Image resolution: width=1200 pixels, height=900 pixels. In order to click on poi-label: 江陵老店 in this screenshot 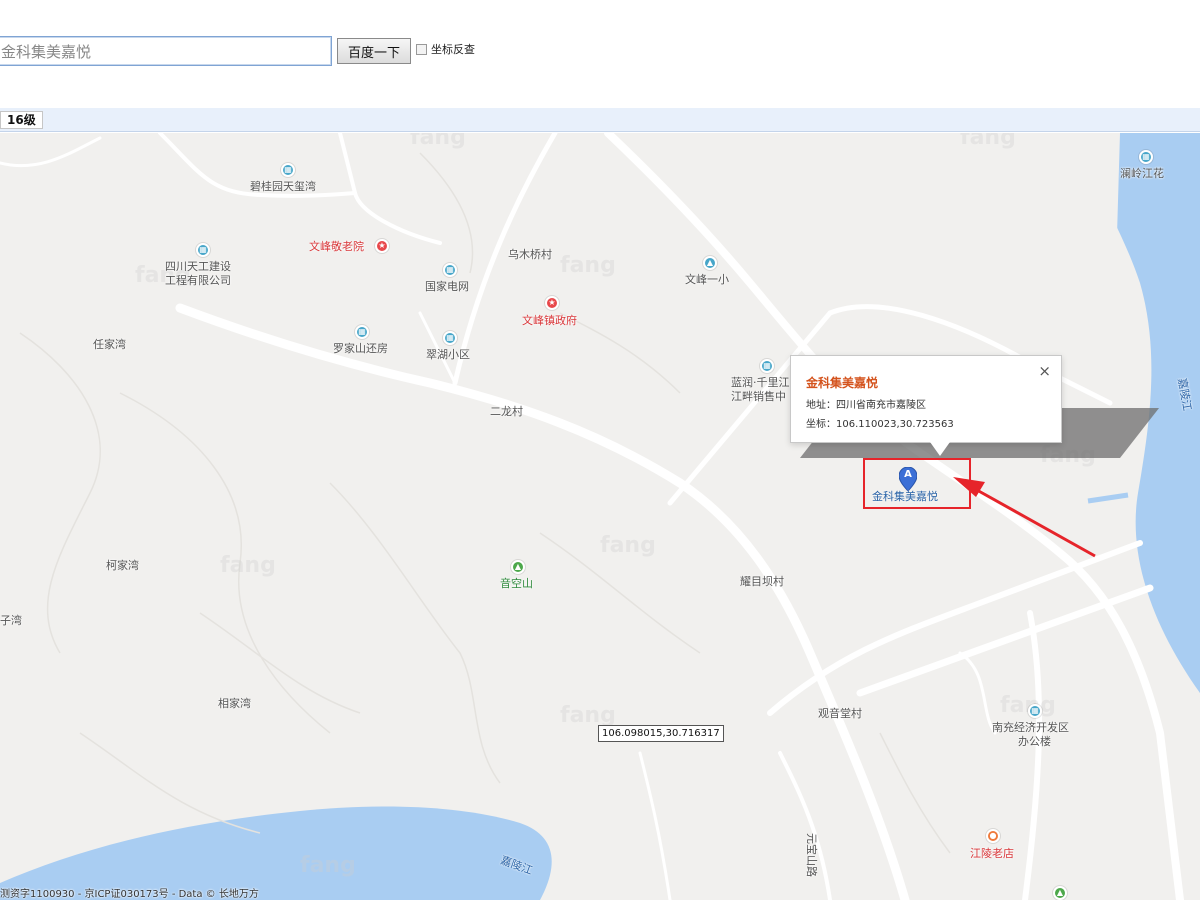, I will do `click(992, 853)`.